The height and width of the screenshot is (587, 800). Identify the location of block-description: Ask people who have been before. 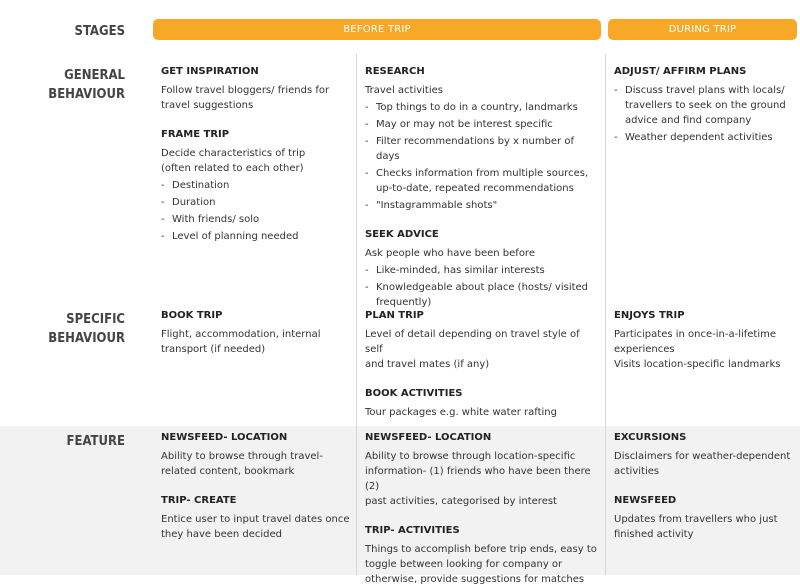
(450, 253).